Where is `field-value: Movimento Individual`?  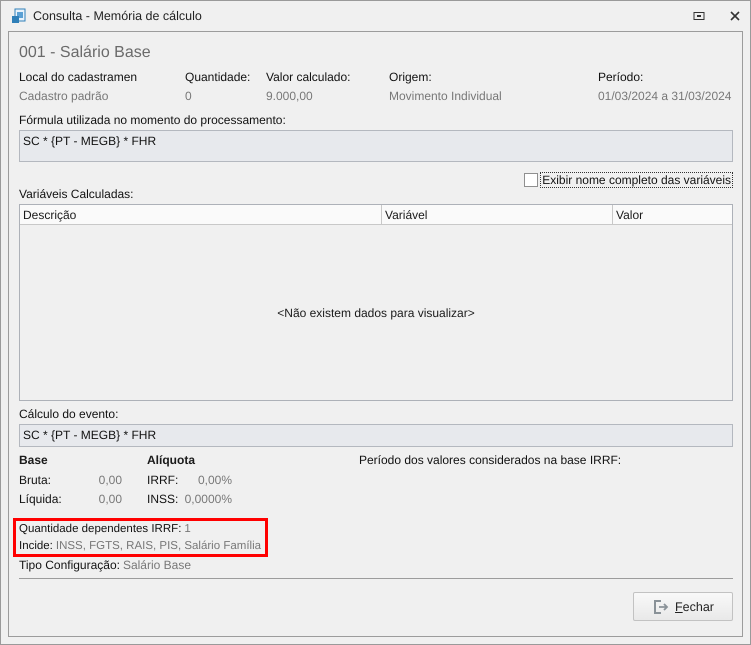
field-value: Movimento Individual is located at coordinates (446, 96).